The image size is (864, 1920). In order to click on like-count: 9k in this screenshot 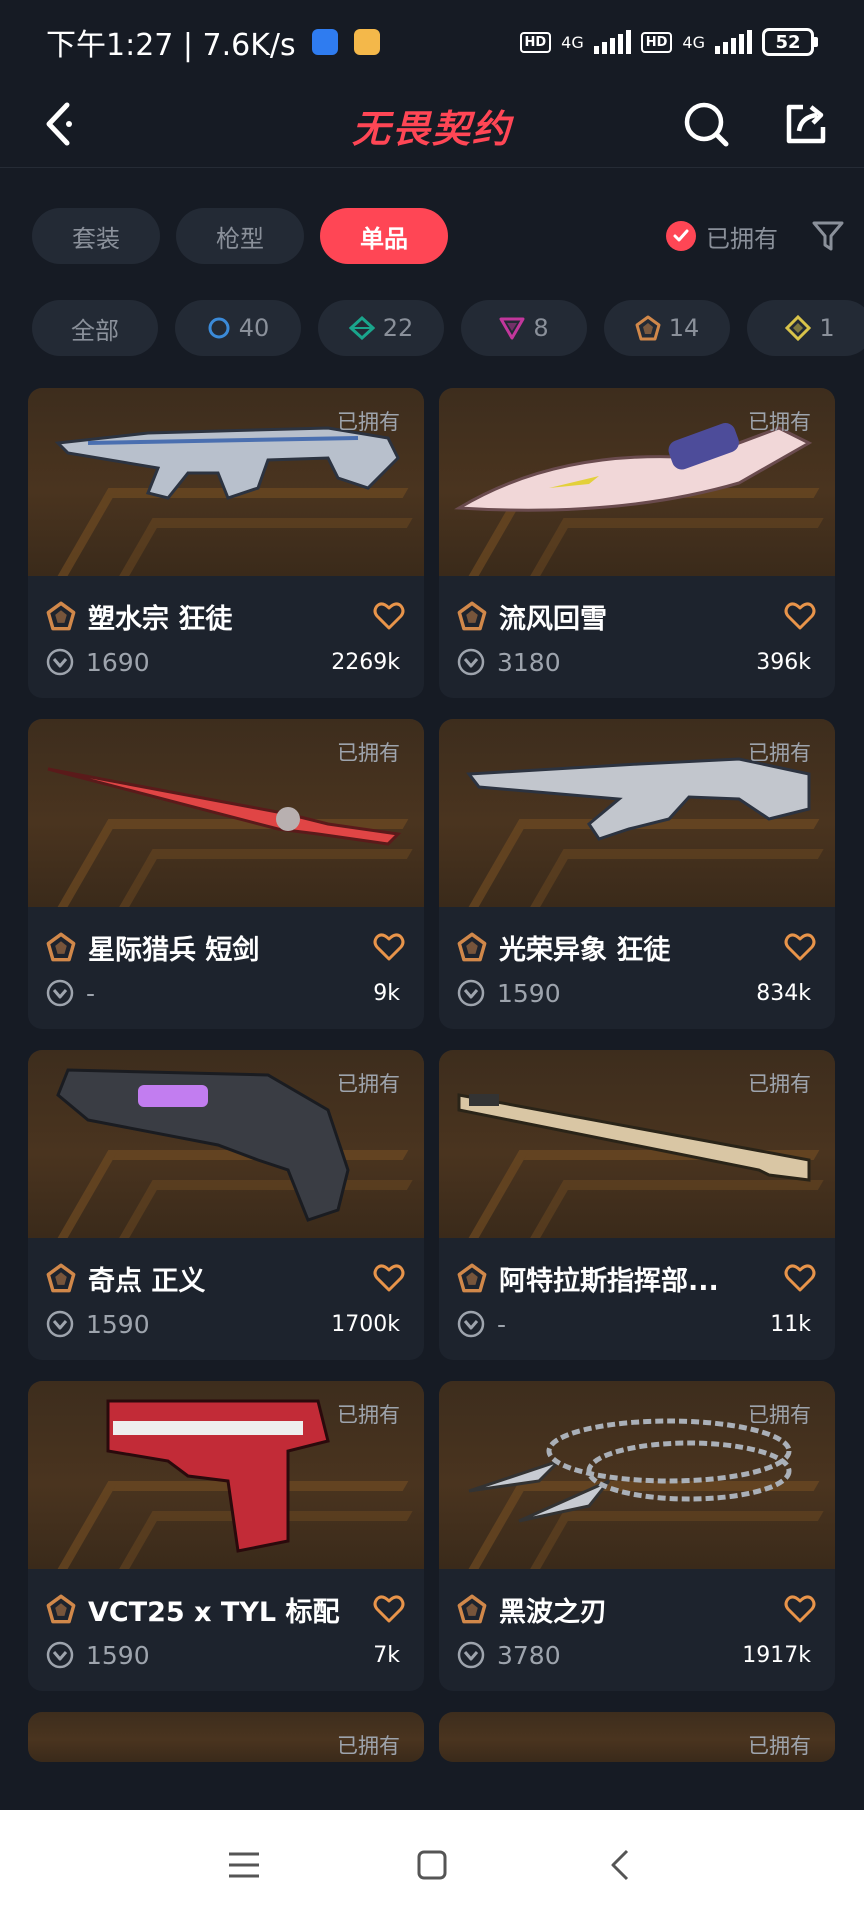, I will do `click(386, 993)`.